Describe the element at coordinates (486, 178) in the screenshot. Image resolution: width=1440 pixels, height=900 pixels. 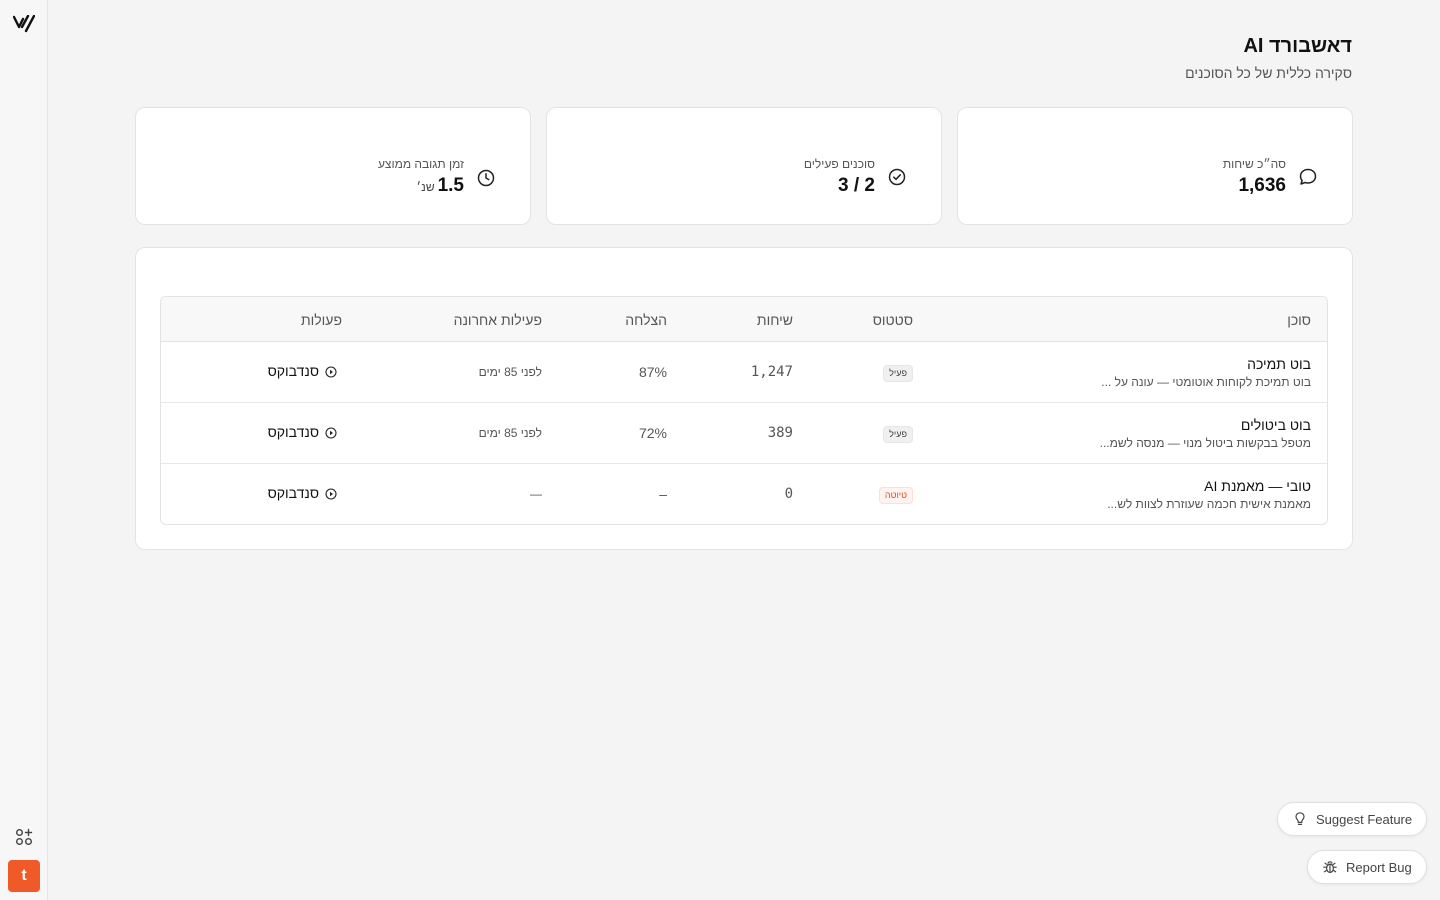
I see `clock-icon` at that location.